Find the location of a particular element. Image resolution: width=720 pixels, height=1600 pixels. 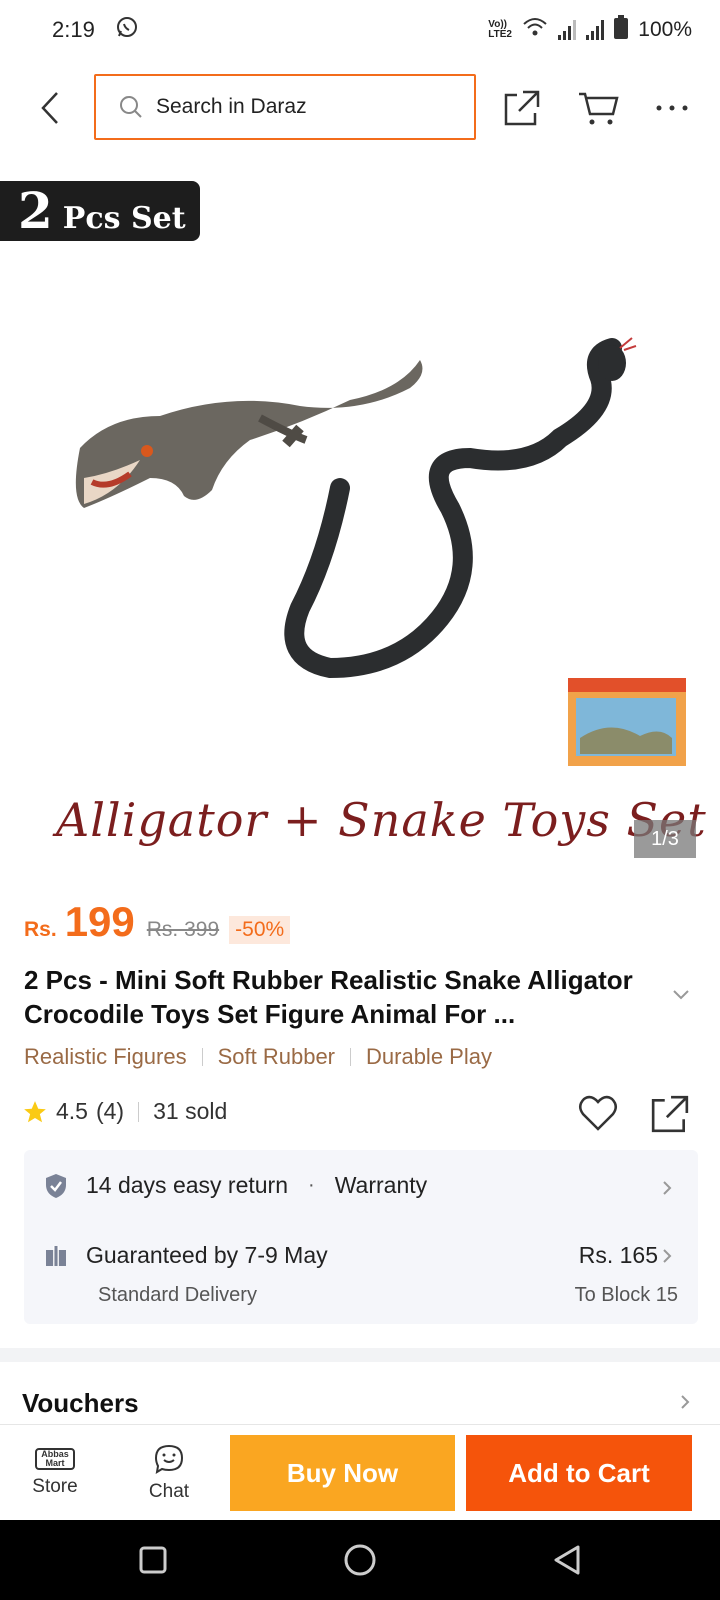

add-to-cart-button: Add to Cart is located at coordinates (579, 1473).